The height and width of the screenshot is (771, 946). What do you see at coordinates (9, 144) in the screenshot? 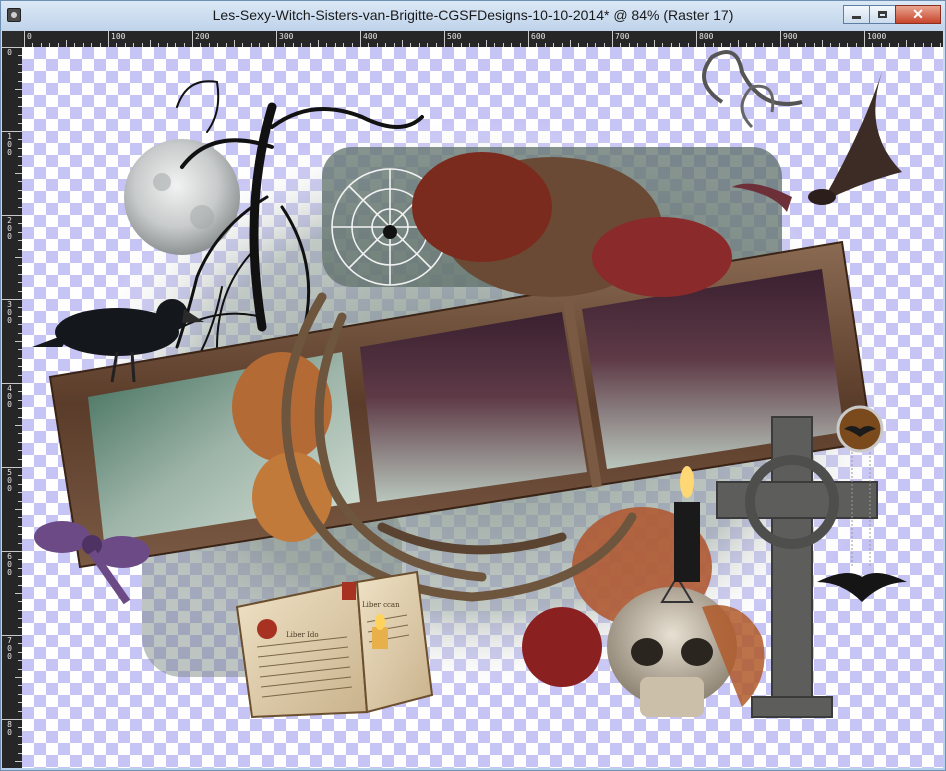
I see `ruler-label: 1 0 0` at bounding box center [9, 144].